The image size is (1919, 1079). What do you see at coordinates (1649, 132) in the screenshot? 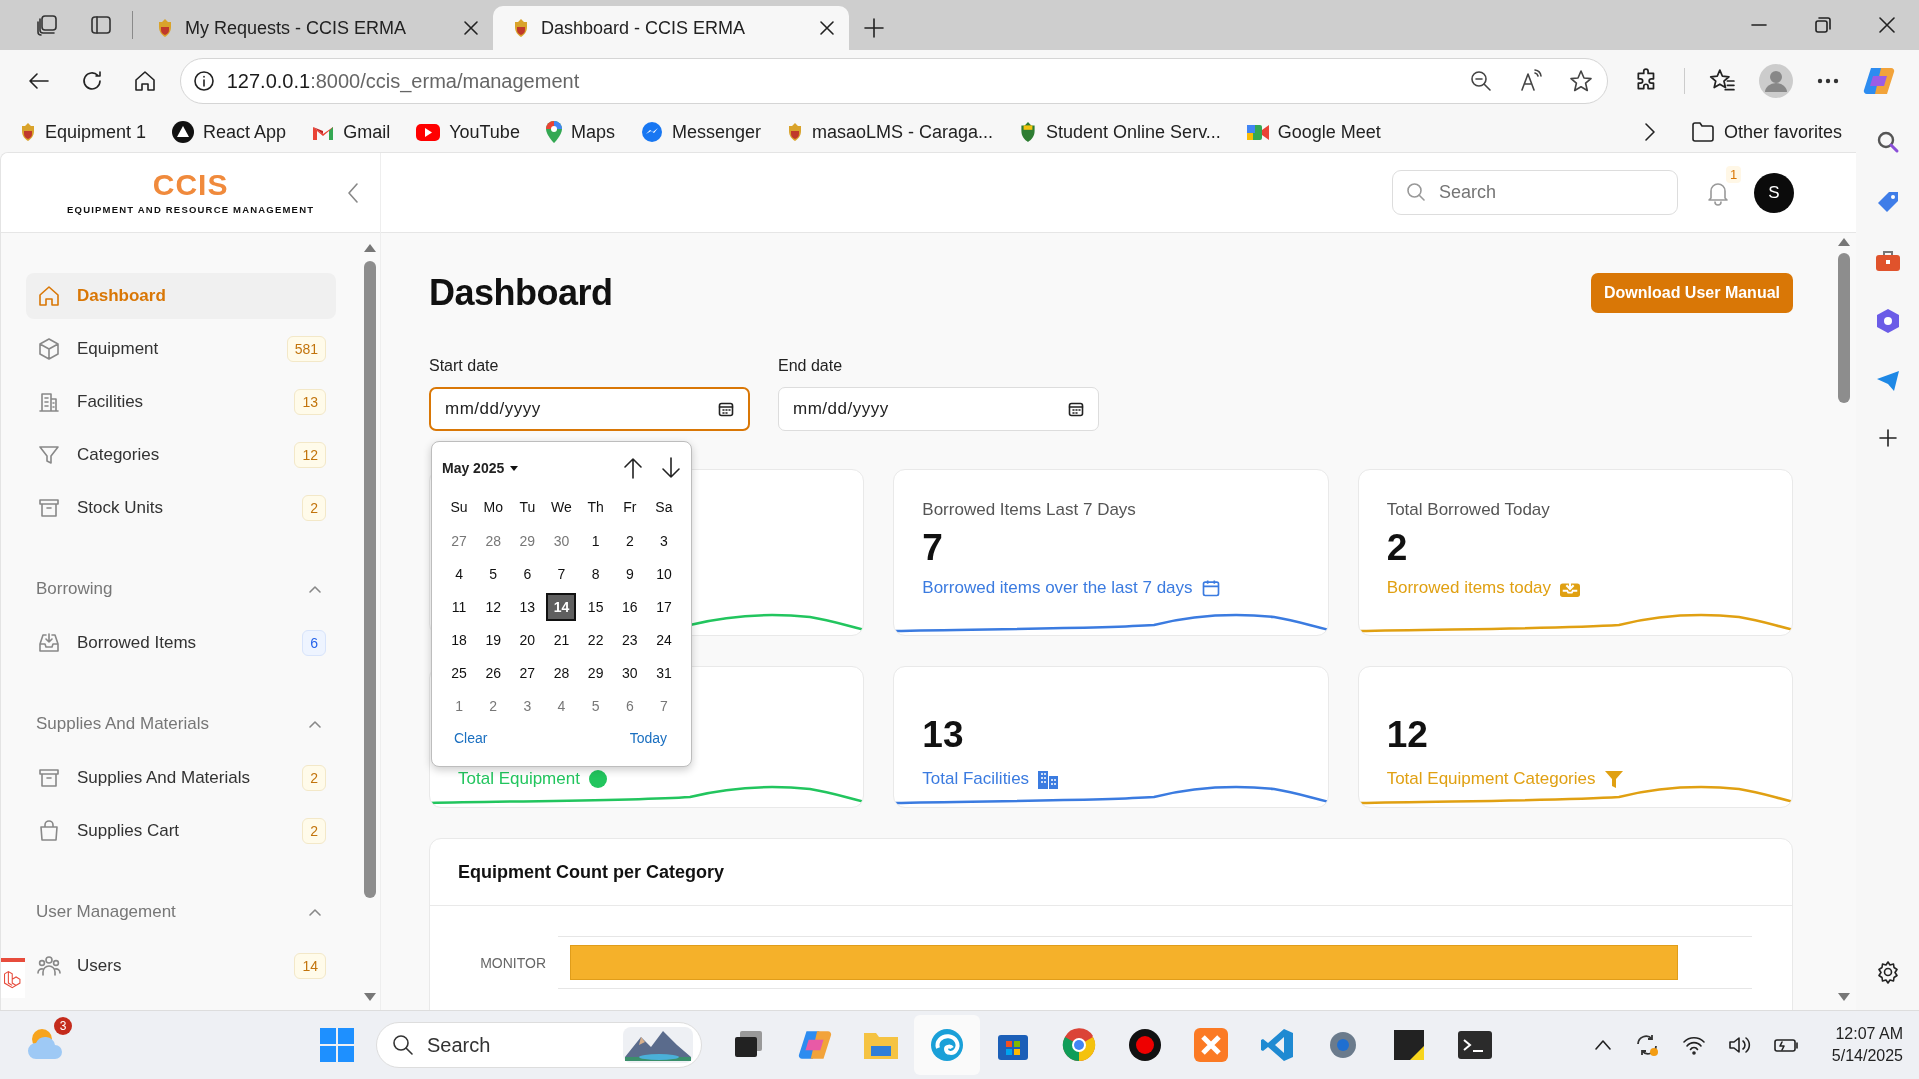
I see `chevron-right-icon` at bounding box center [1649, 132].